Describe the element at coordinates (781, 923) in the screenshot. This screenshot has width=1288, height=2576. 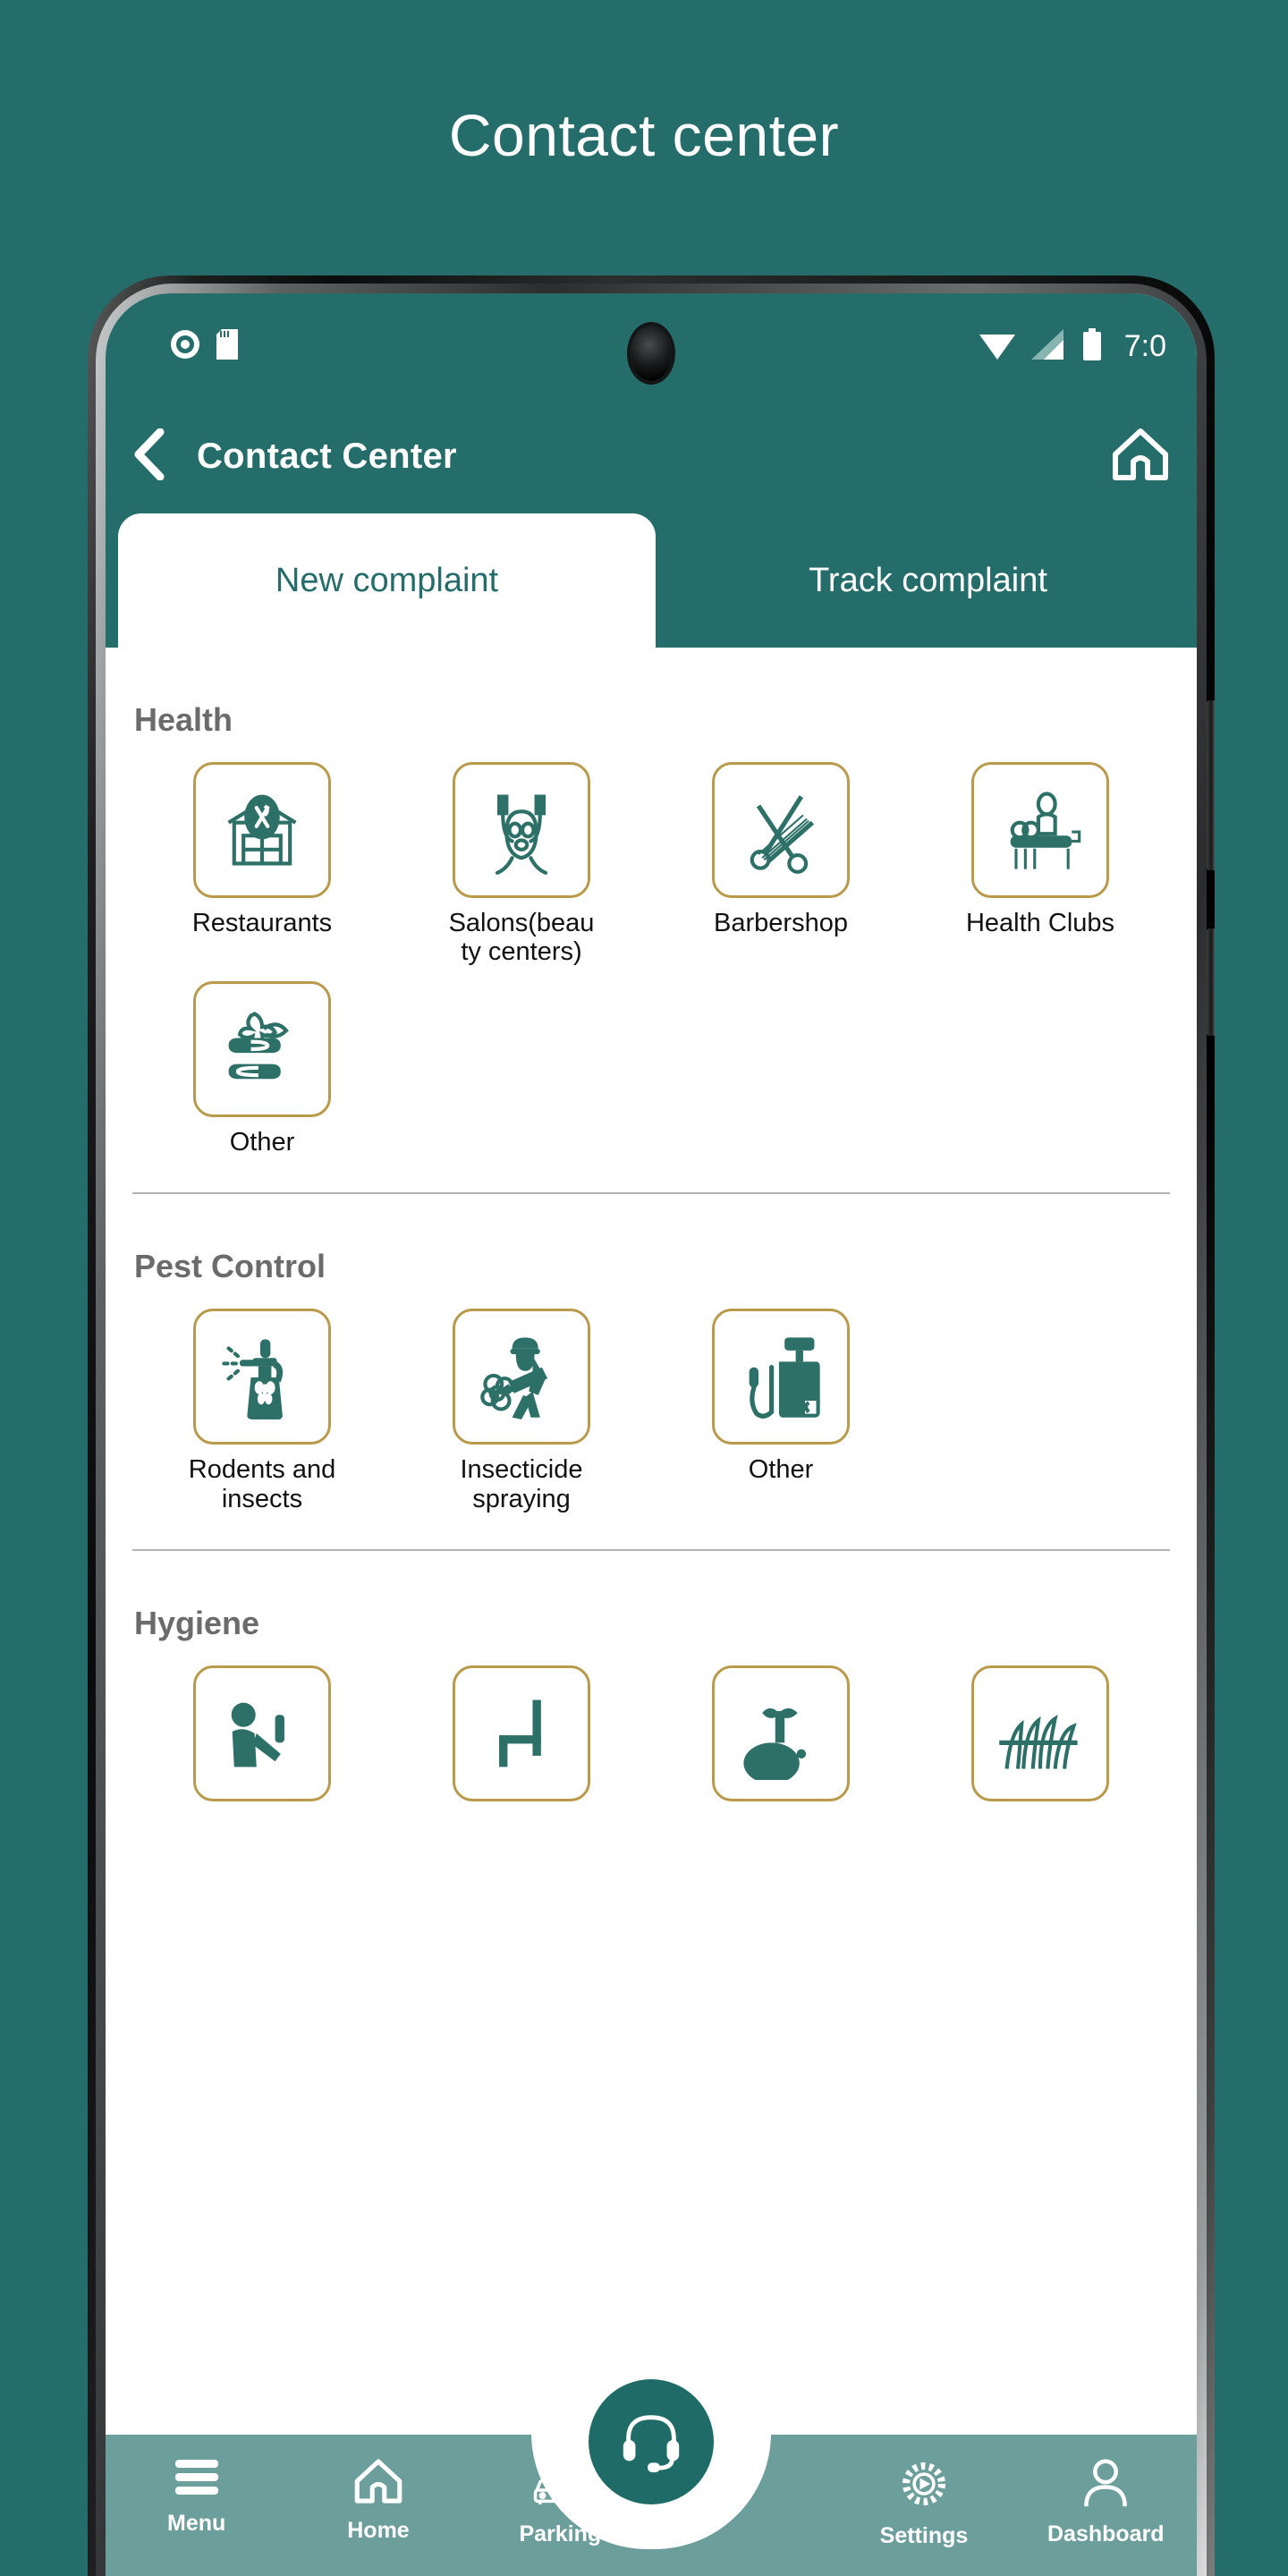
I see `category-label: Barbershop` at that location.